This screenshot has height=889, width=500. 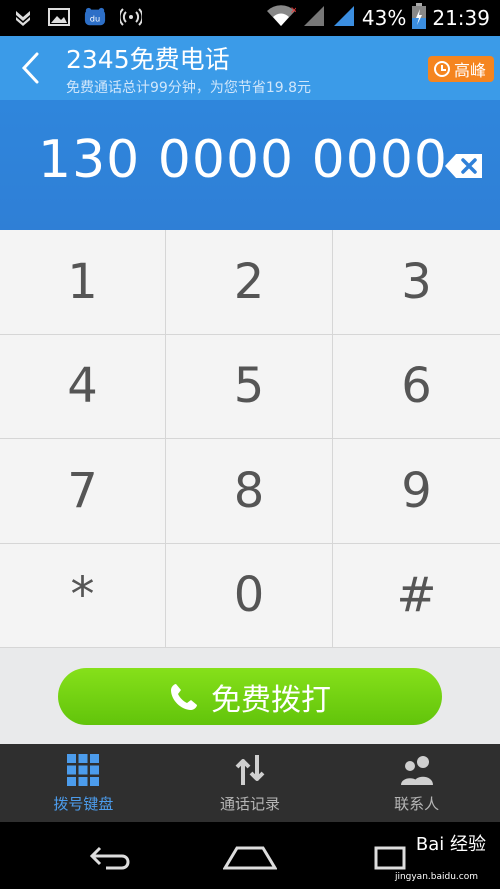 What do you see at coordinates (148, 59) in the screenshot?
I see `app-title: 2345免费电话` at bounding box center [148, 59].